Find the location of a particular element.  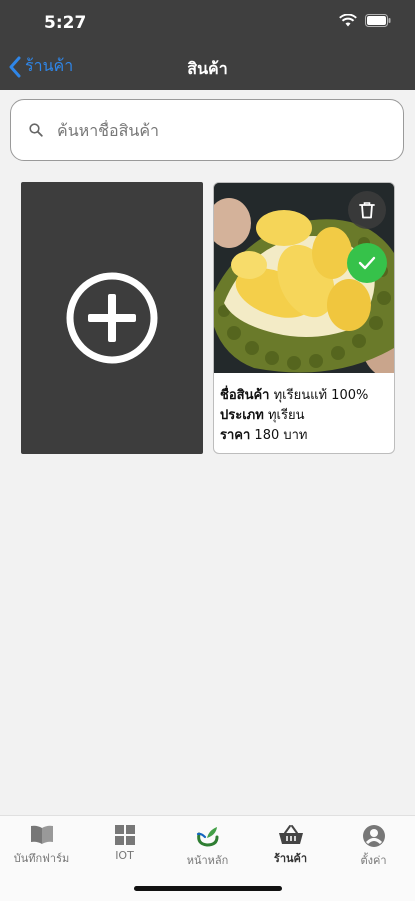

basket-icon is located at coordinates (290, 834).